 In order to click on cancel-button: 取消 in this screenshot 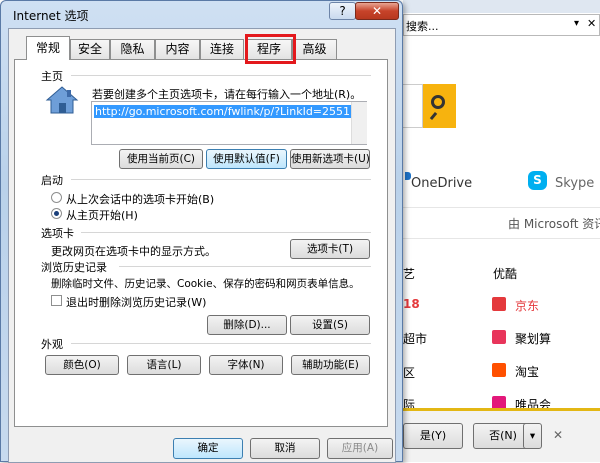, I will do `click(285, 448)`.